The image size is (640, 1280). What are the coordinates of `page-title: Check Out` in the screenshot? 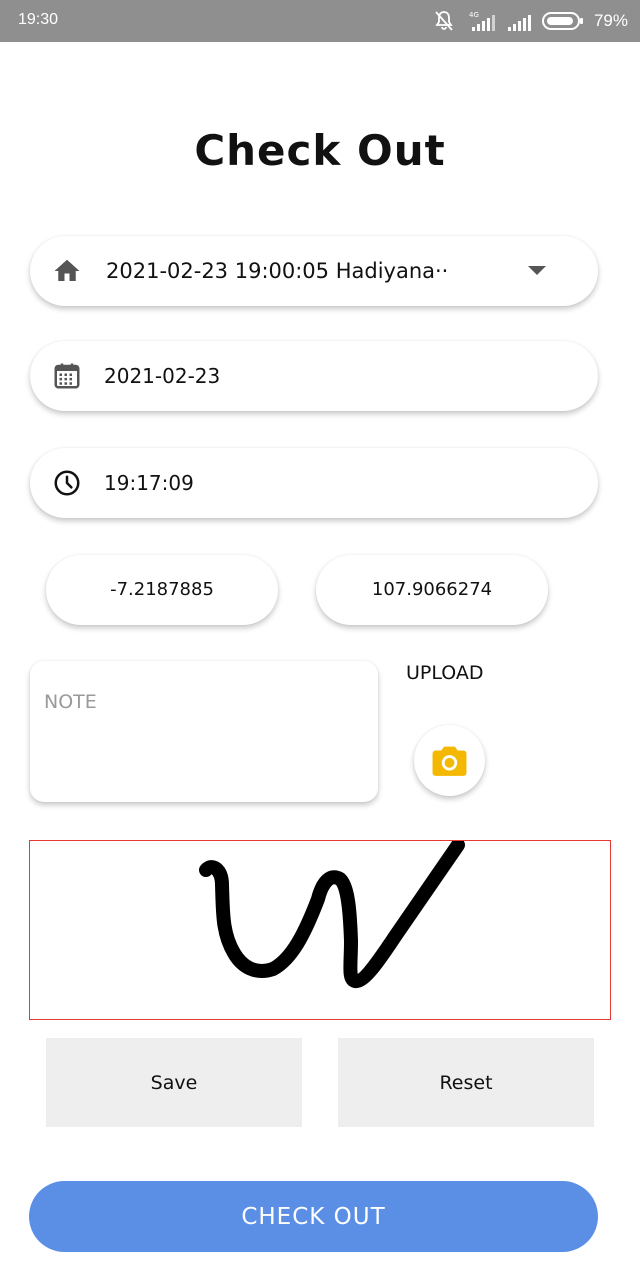 It's located at (320, 150).